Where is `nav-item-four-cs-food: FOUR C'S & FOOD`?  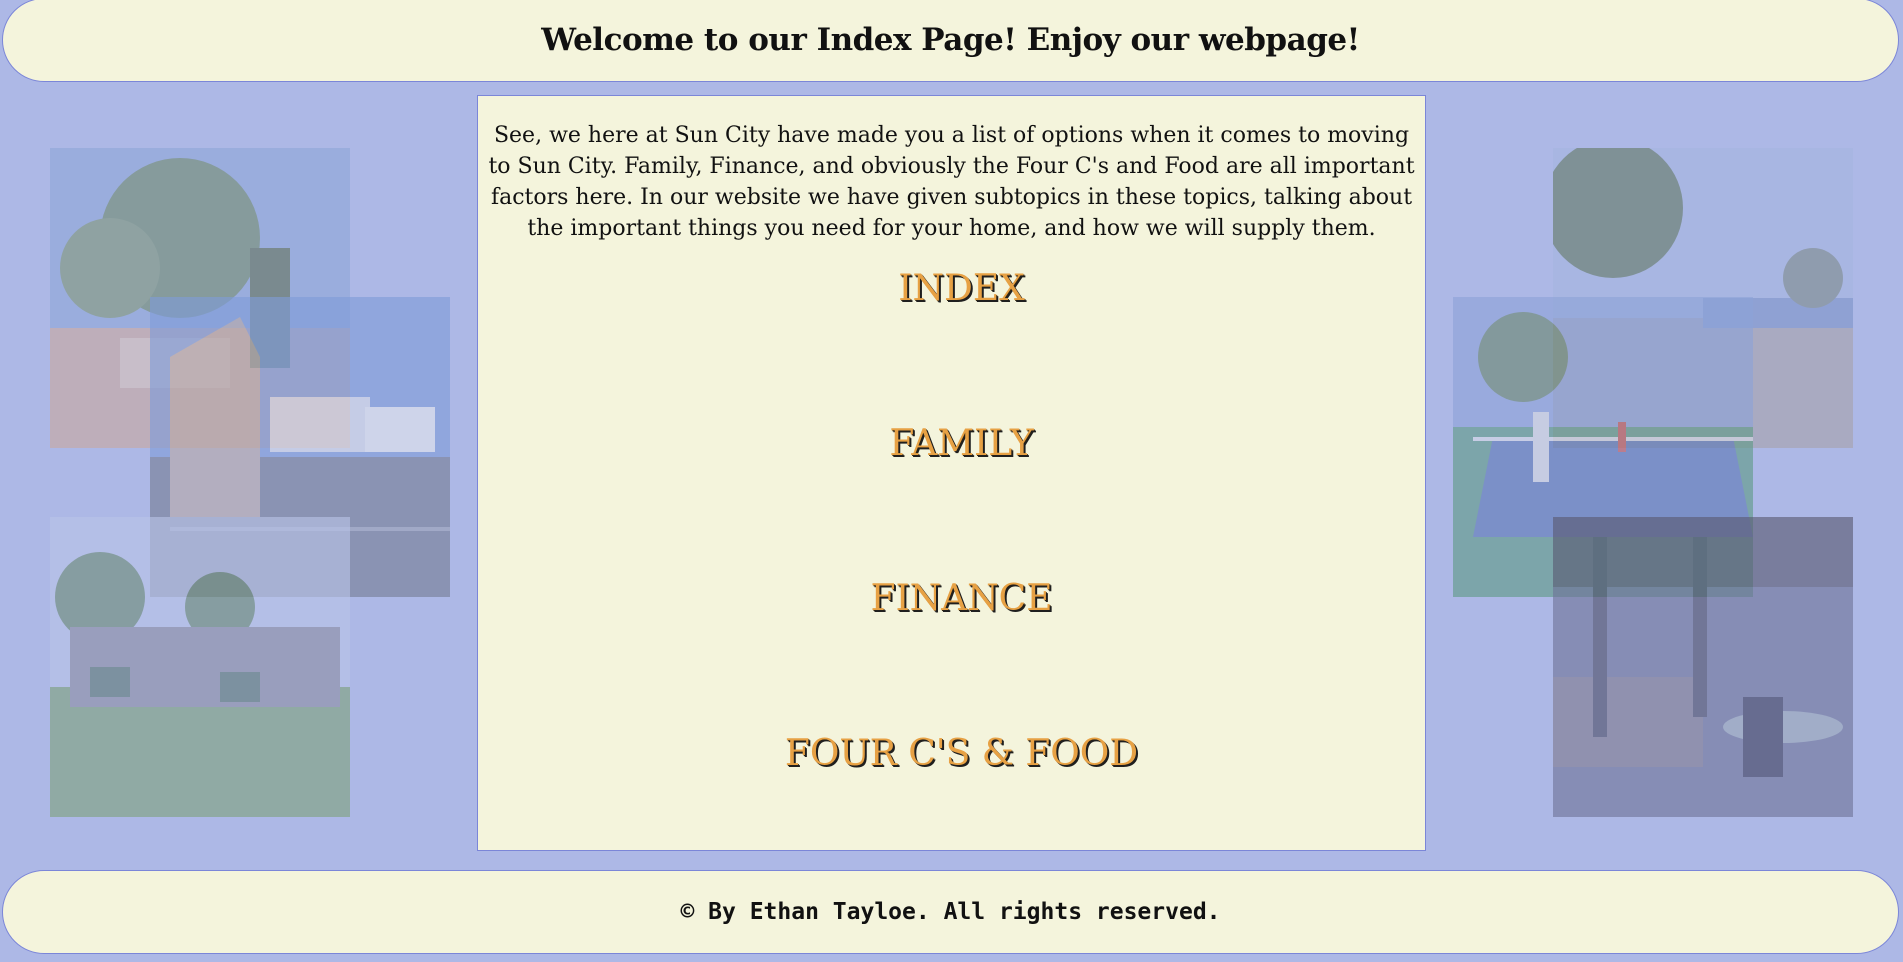
nav-item-four-cs-food: FOUR C'S & FOOD is located at coordinates (951, 808).